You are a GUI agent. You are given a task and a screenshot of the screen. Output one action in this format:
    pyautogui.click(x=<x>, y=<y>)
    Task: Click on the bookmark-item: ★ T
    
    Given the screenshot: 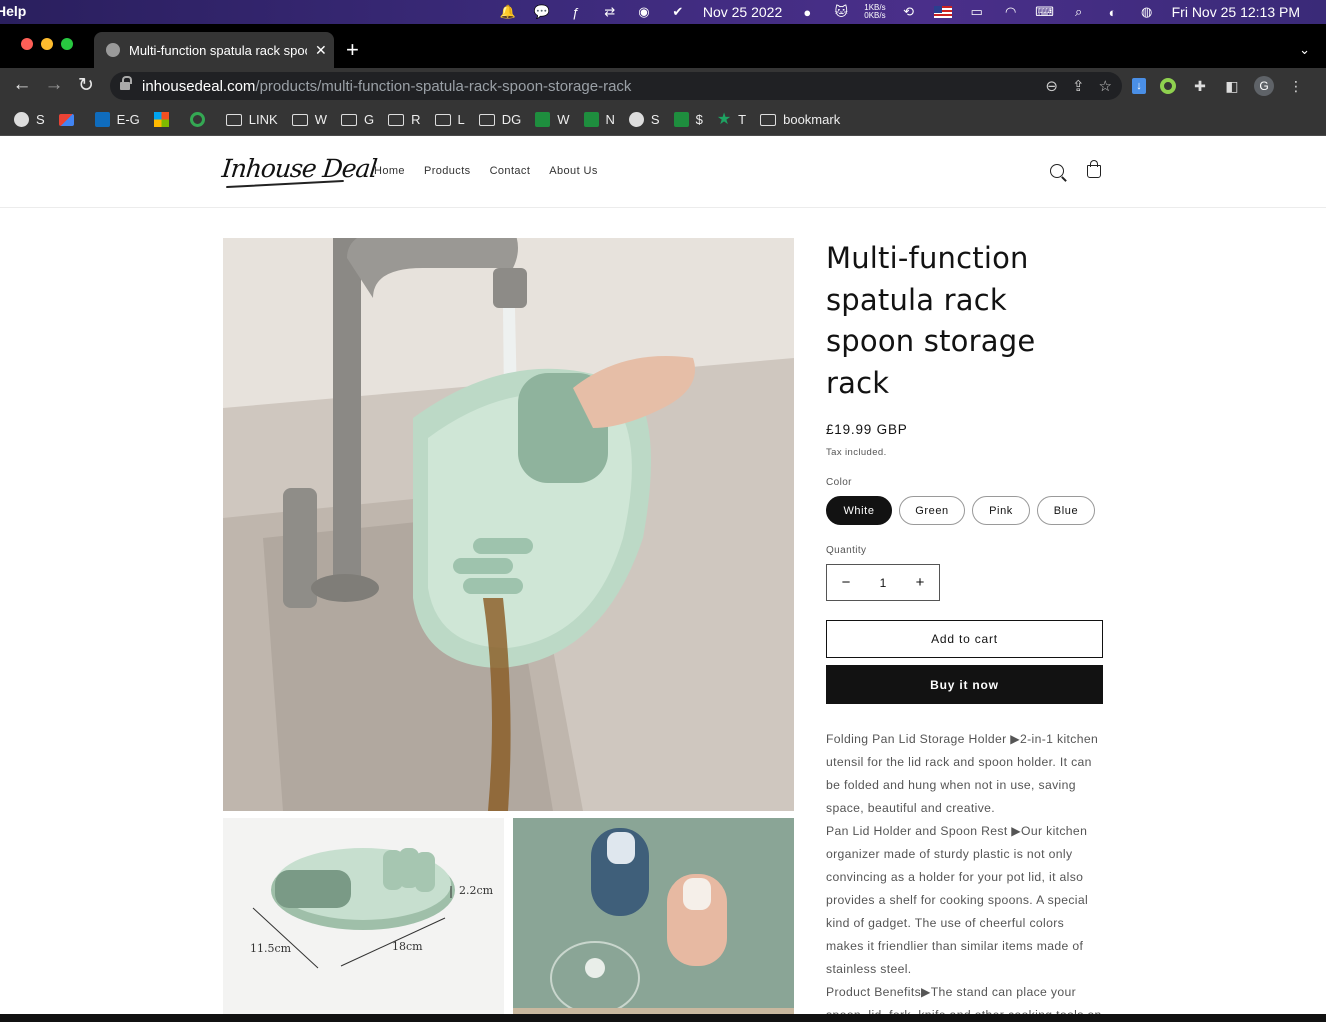 What is the action you would take?
    pyautogui.click(x=732, y=120)
    